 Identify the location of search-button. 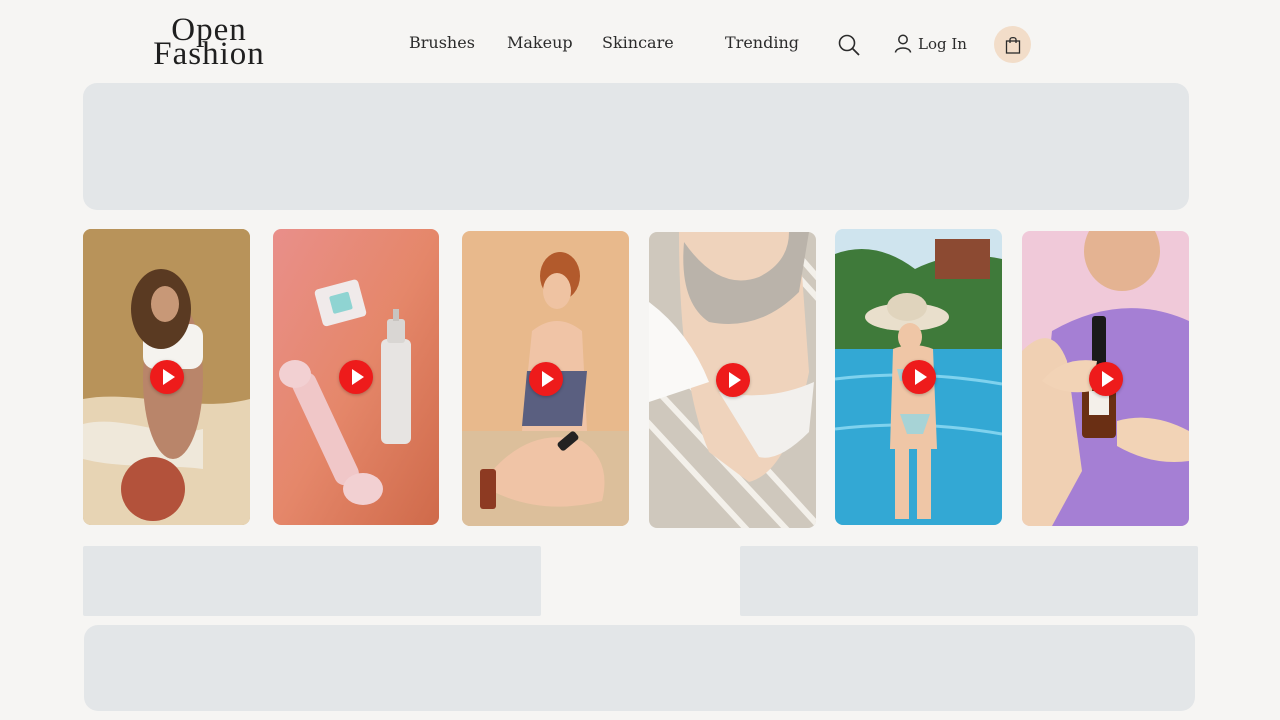
(849, 47).